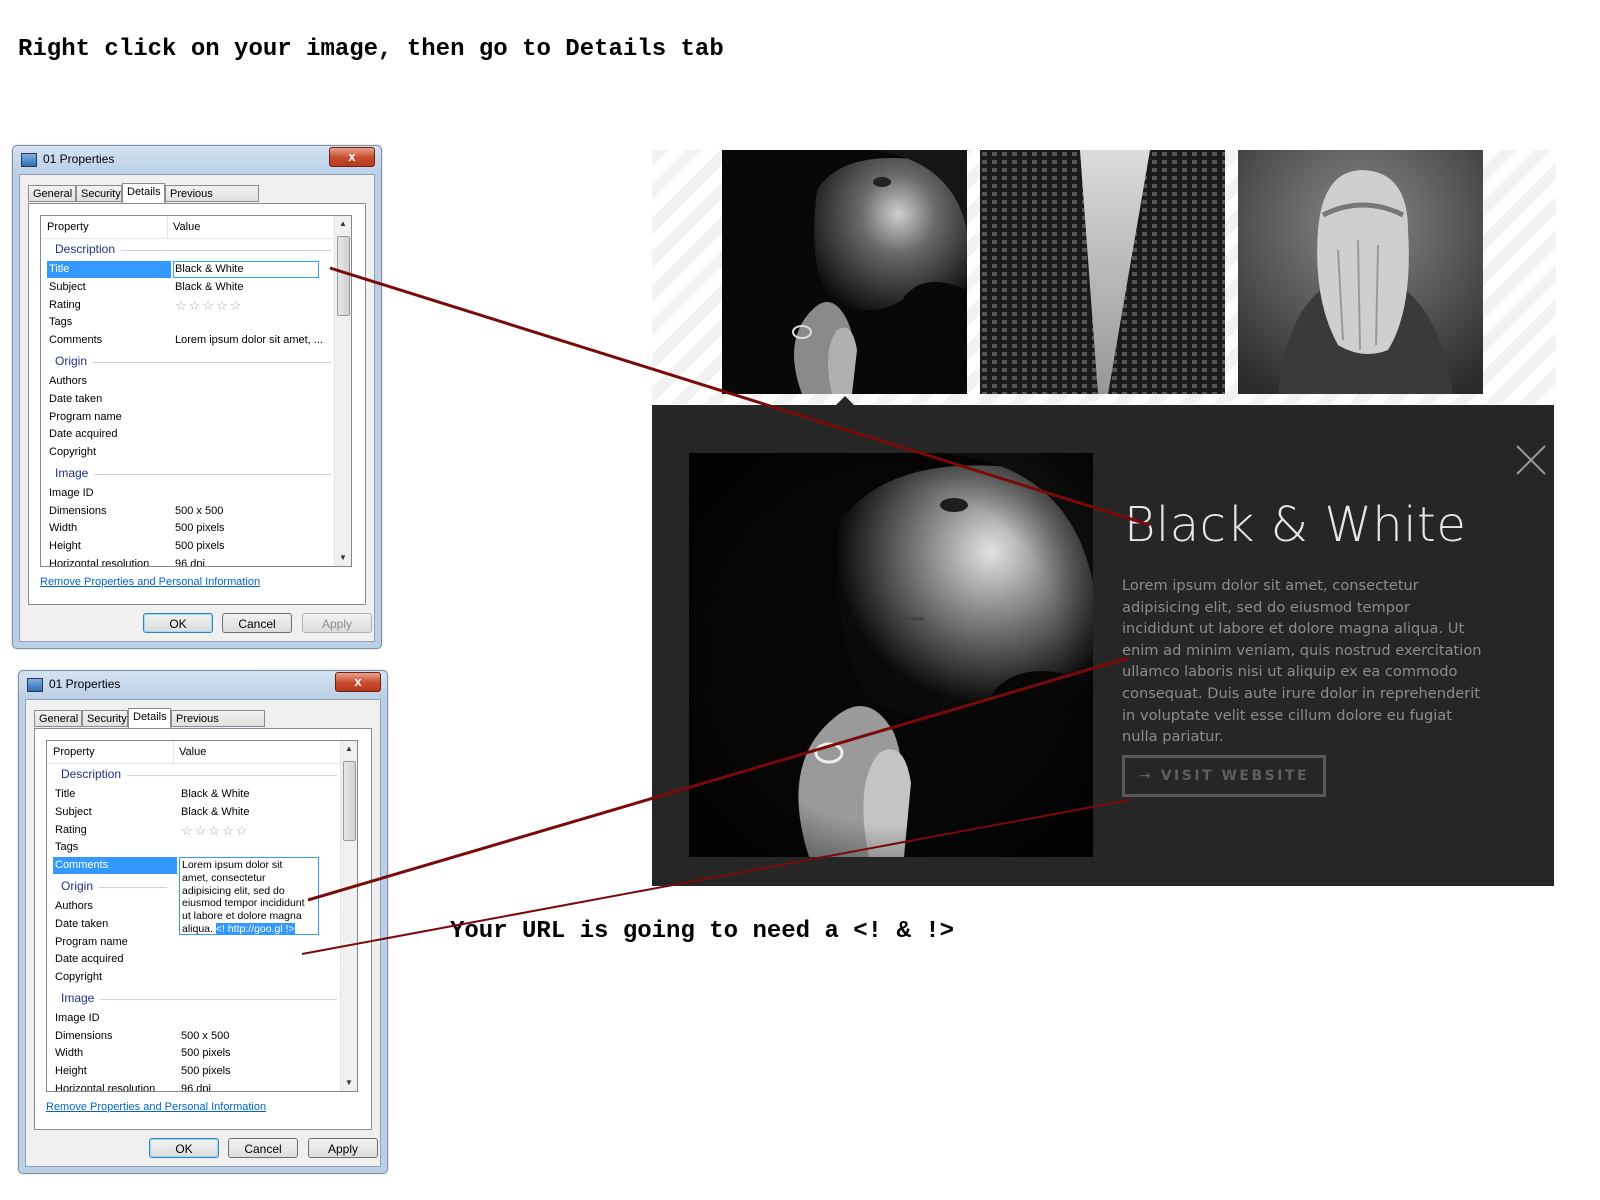 This screenshot has width=1600, height=1200. I want to click on visit-website-button: → VISIT WEBSITE, so click(1224, 776).